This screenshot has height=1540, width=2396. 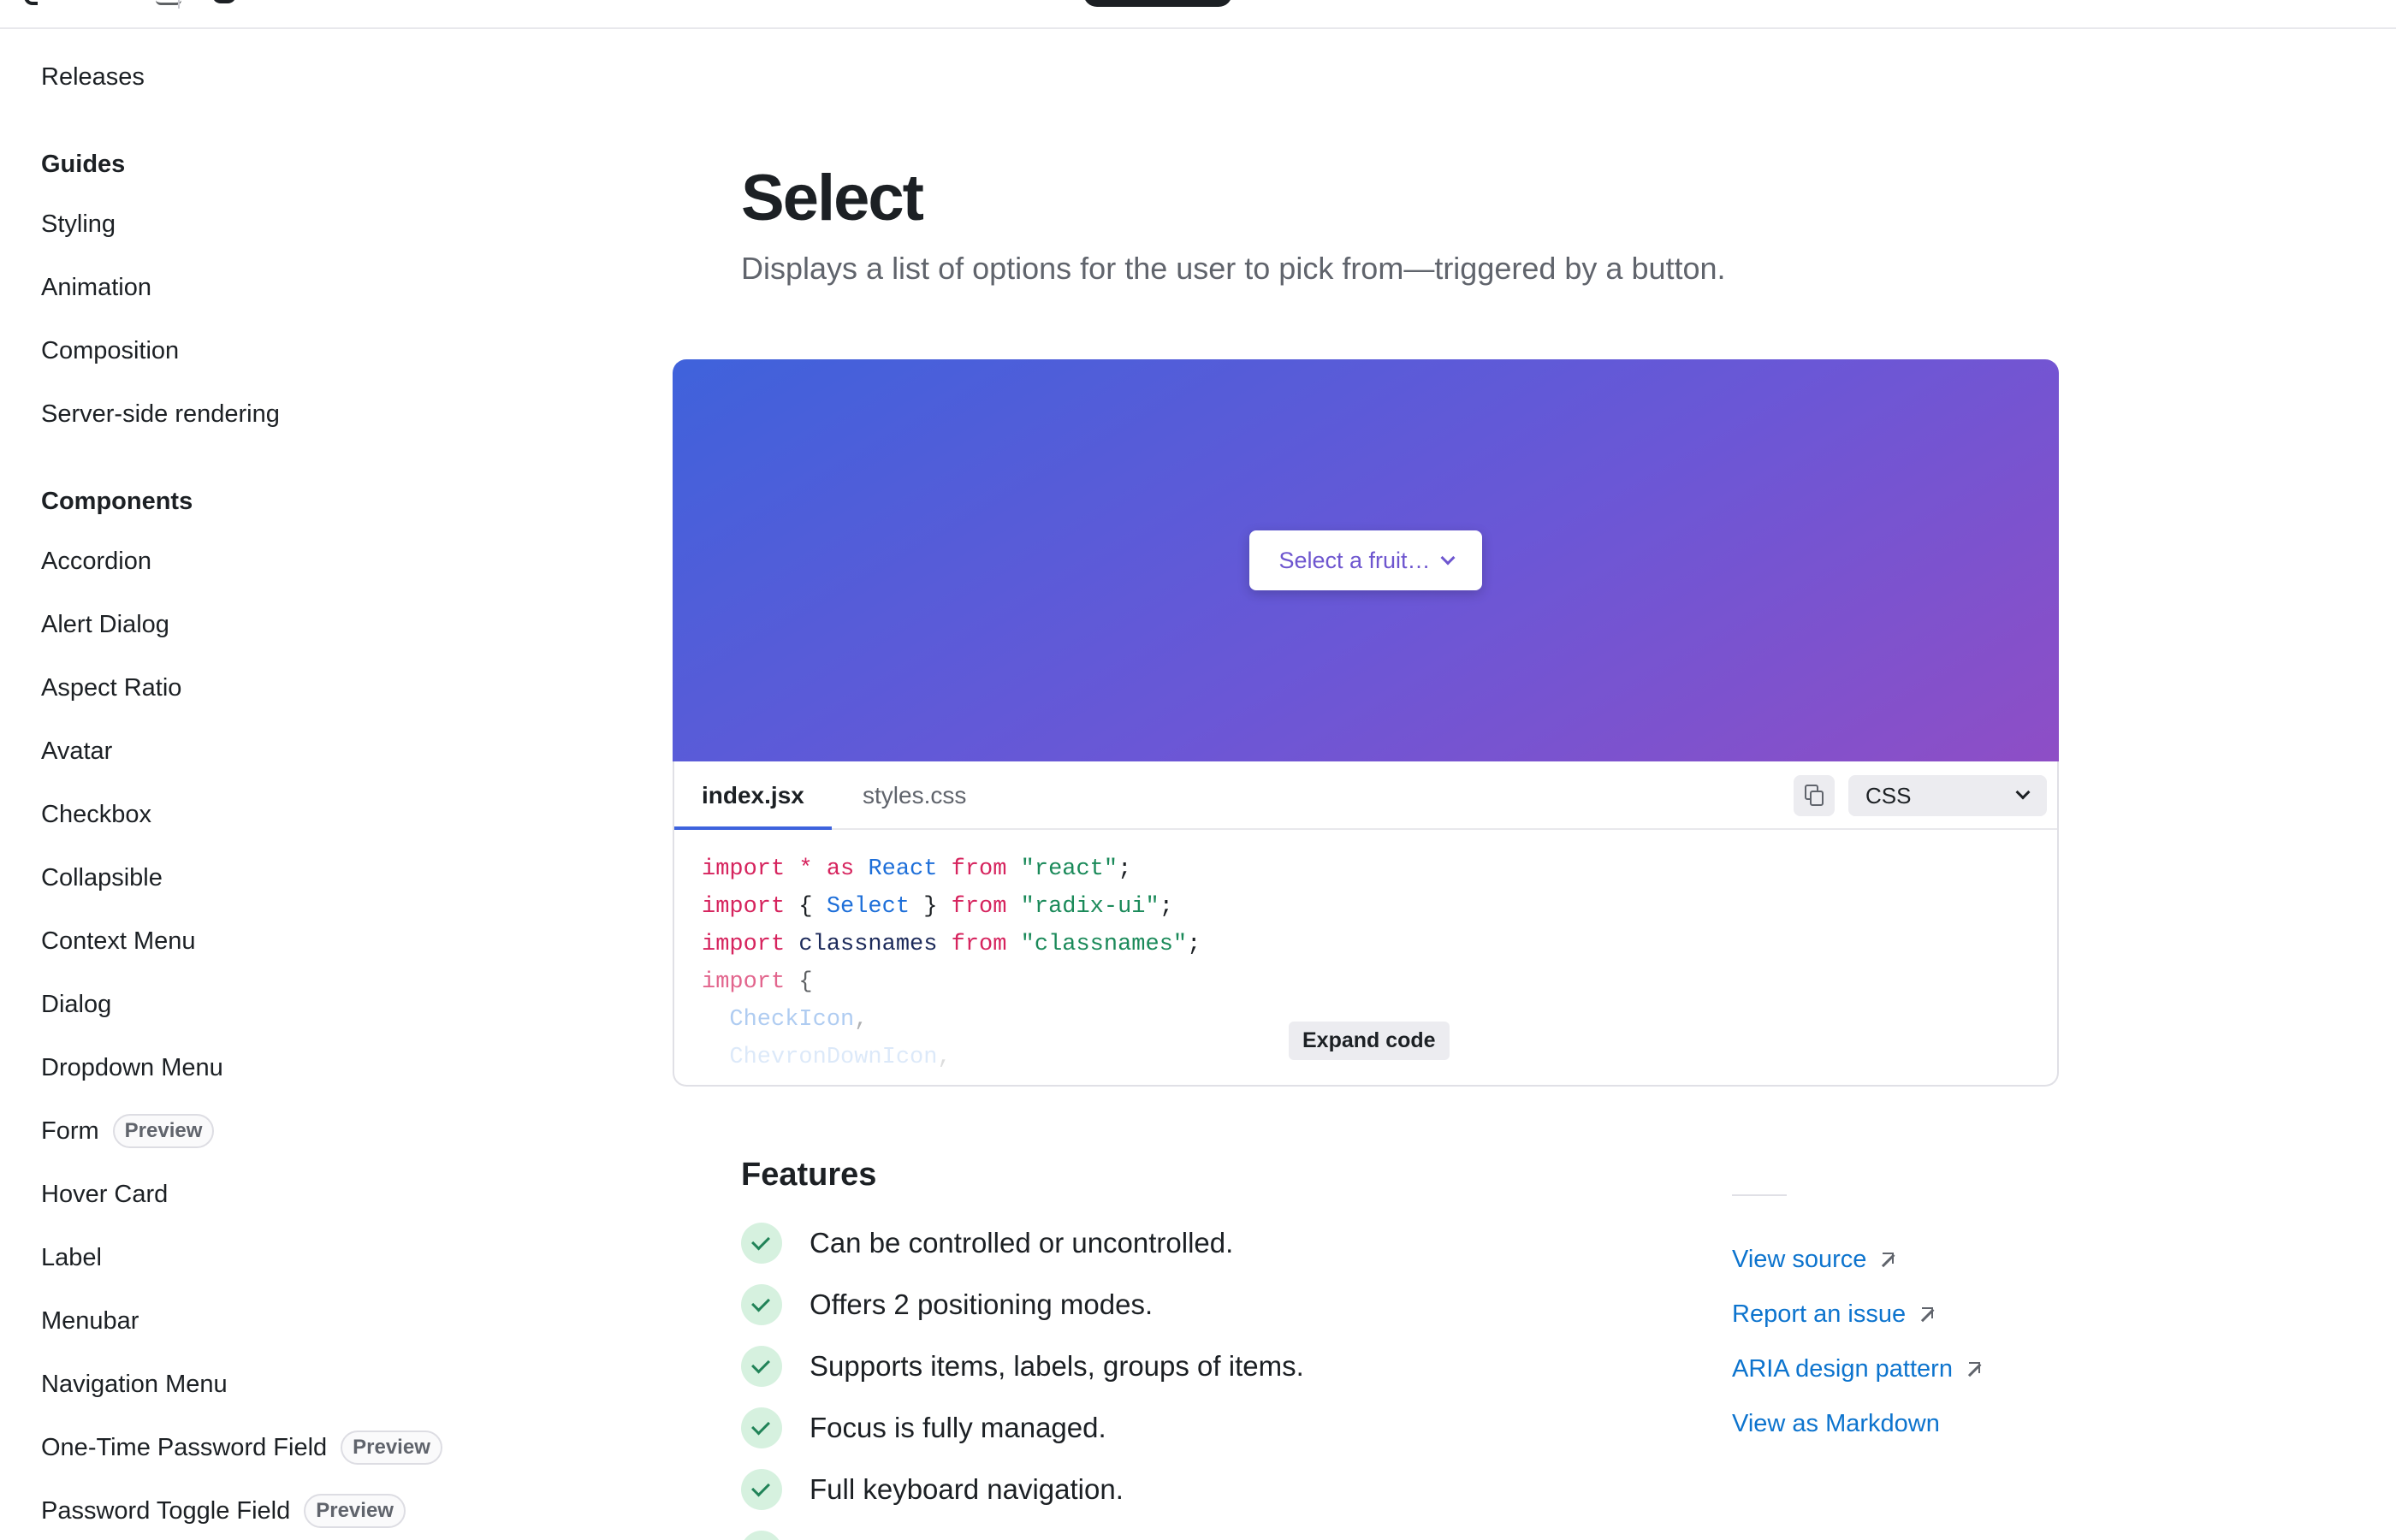 I want to click on sidebar-item-accordion: Accordion, so click(x=96, y=562).